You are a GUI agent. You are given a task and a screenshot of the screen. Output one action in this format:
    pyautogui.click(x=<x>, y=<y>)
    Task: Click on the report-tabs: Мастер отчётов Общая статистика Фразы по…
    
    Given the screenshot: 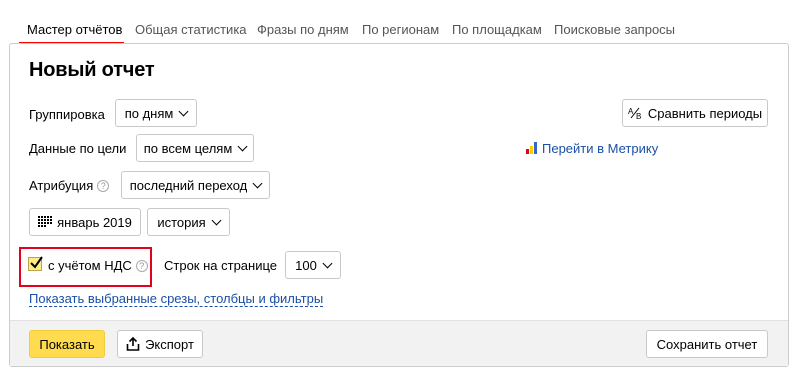 What is the action you would take?
    pyautogui.click(x=400, y=22)
    